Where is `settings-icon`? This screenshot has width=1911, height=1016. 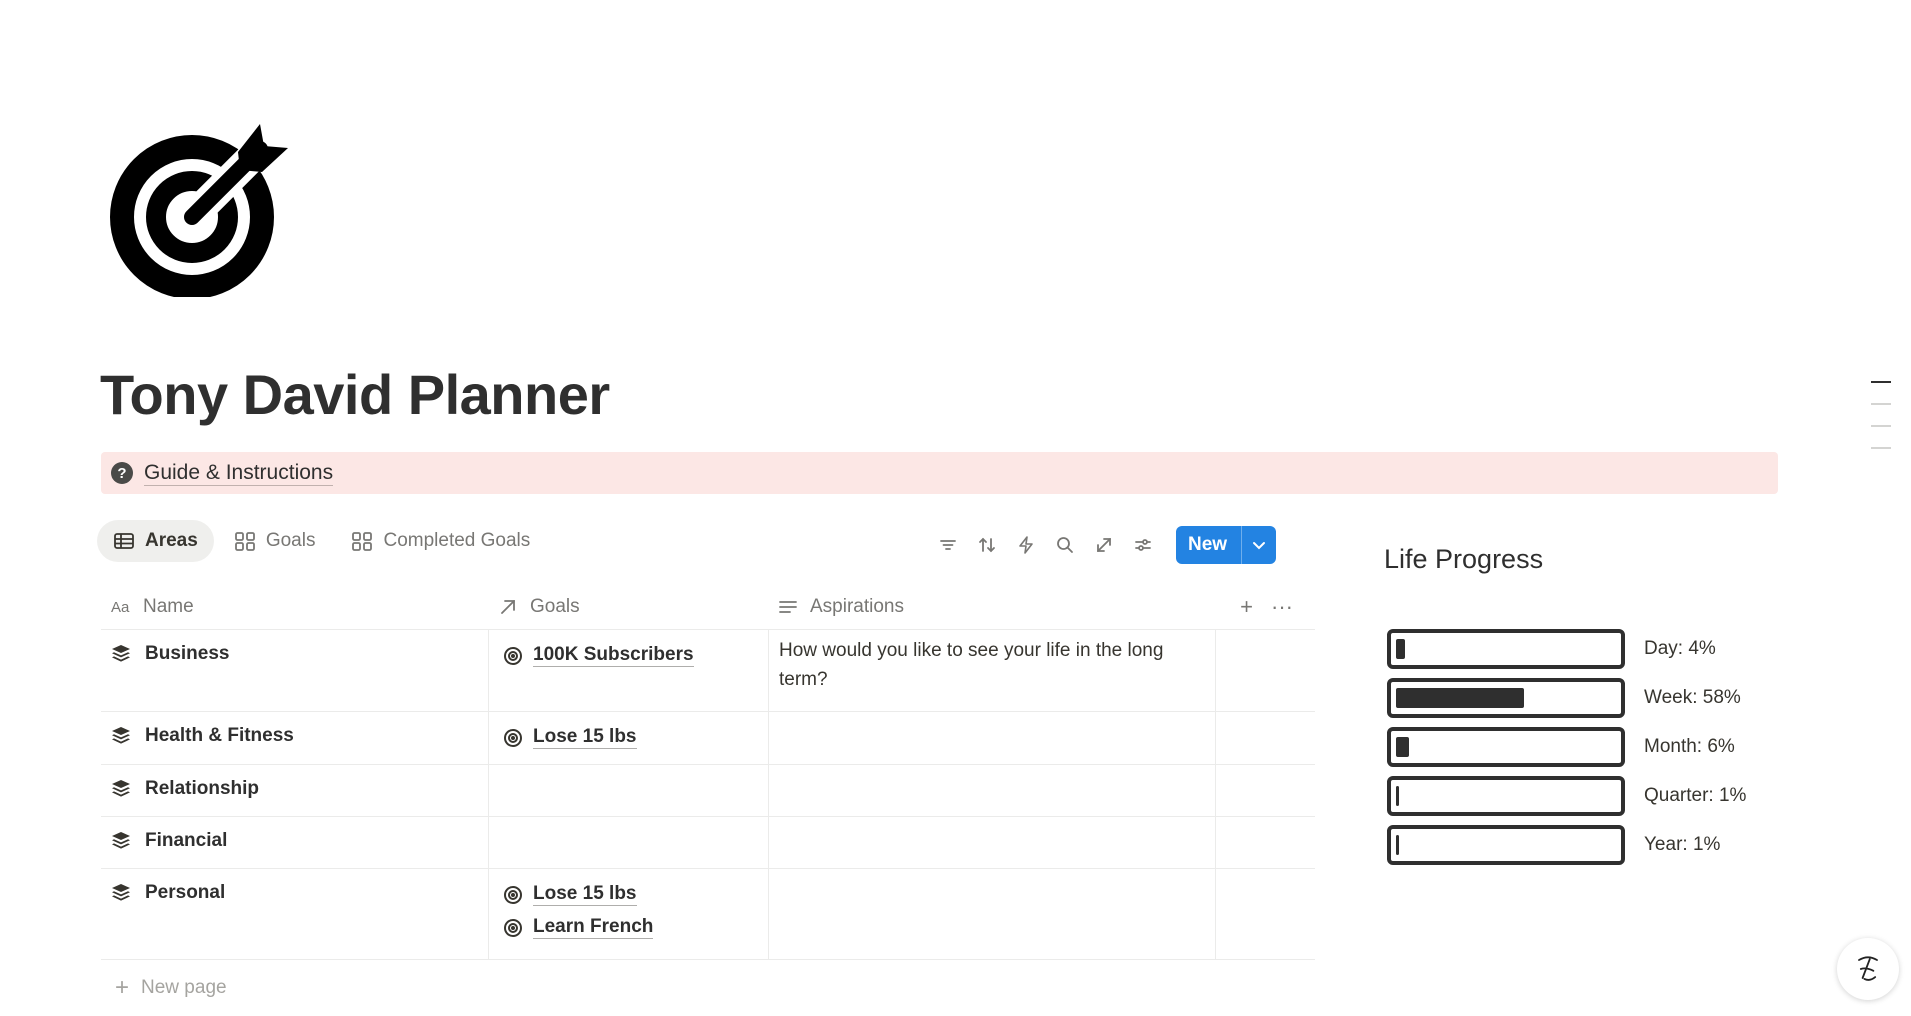 settings-icon is located at coordinates (1142, 545).